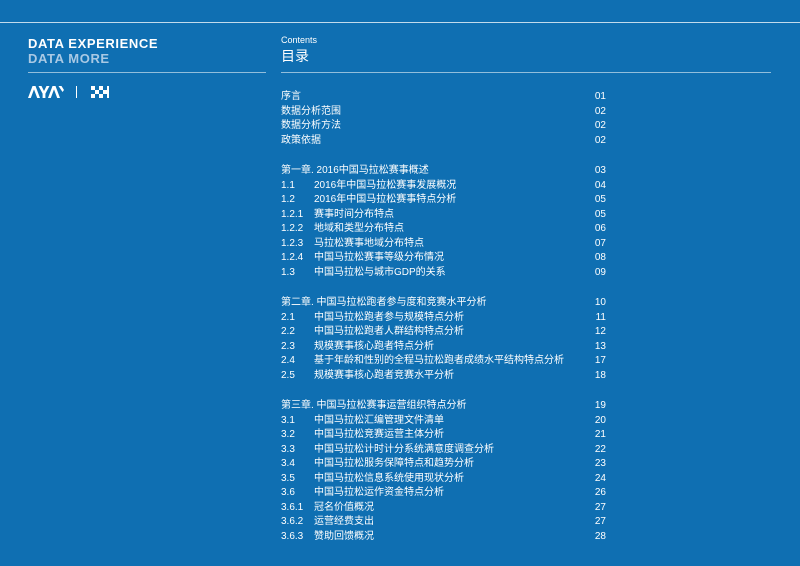  I want to click on toc-entry-page: 06, so click(600, 228).